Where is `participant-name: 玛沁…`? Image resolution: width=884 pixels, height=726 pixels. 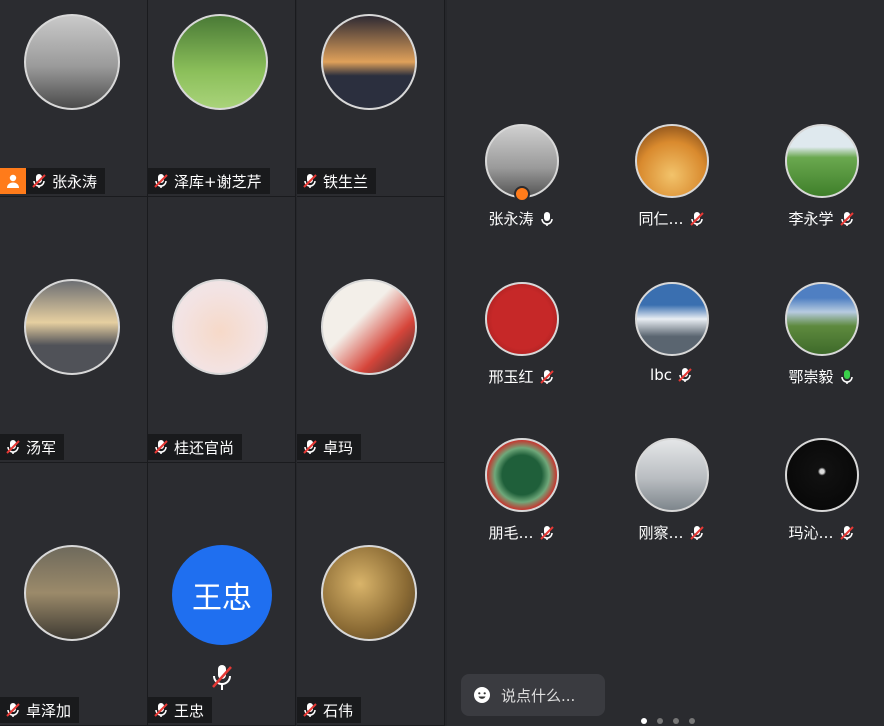 participant-name: 玛沁… is located at coordinates (811, 533).